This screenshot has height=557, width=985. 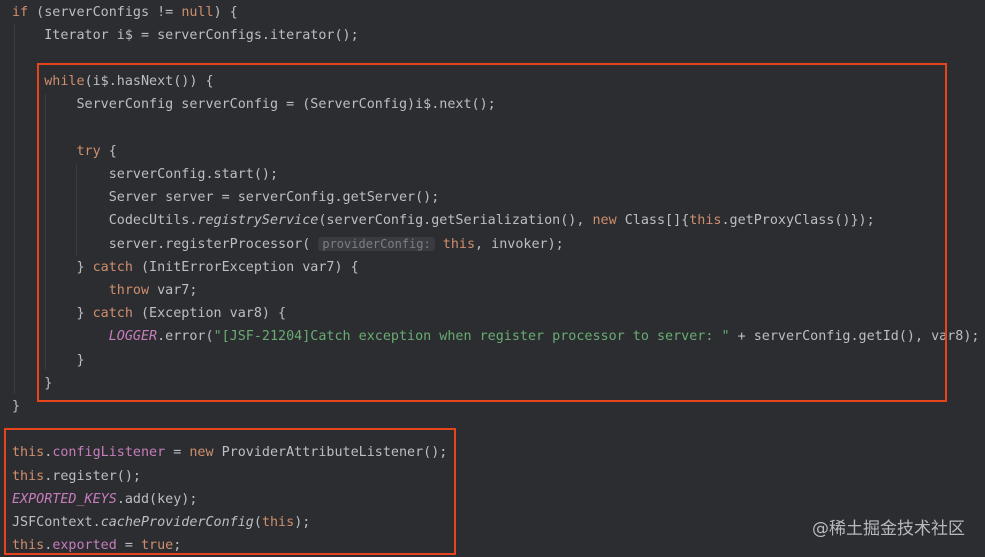 I want to click on code-token: null, so click(x=197, y=12).